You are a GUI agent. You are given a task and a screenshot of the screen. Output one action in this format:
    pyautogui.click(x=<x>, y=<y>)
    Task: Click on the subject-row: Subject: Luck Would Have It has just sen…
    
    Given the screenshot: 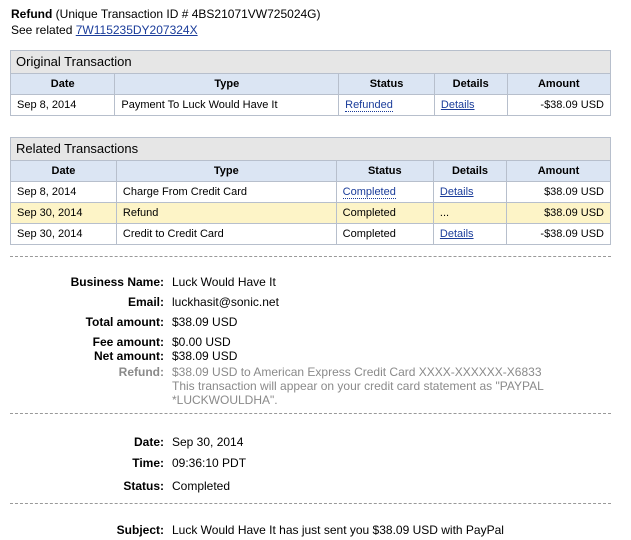 What is the action you would take?
    pyautogui.click(x=315, y=530)
    